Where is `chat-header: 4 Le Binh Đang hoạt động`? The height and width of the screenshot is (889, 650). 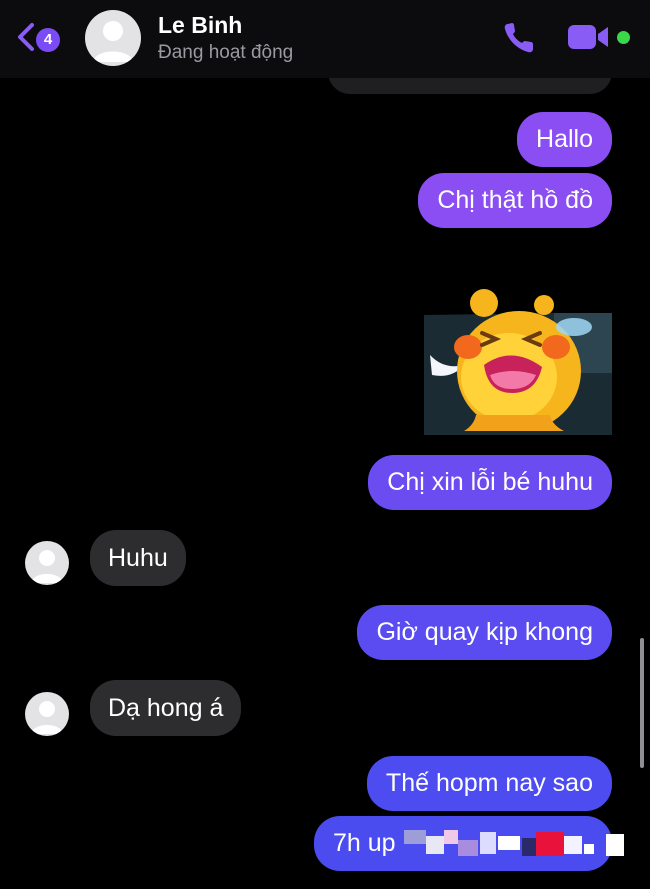 chat-header: 4 Le Binh Đang hoạt động is located at coordinates (325, 39).